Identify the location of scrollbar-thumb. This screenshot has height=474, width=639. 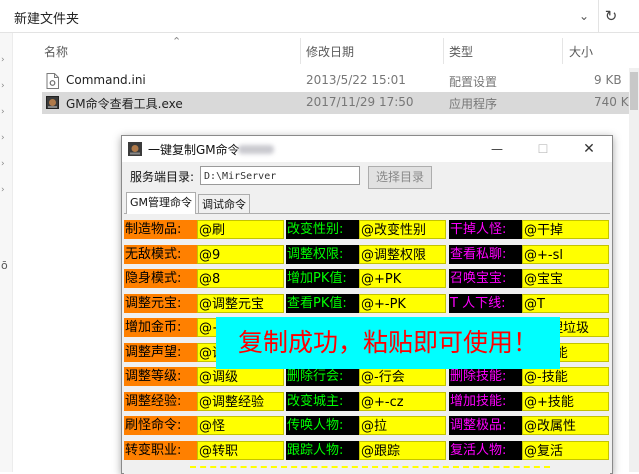
(634, 91).